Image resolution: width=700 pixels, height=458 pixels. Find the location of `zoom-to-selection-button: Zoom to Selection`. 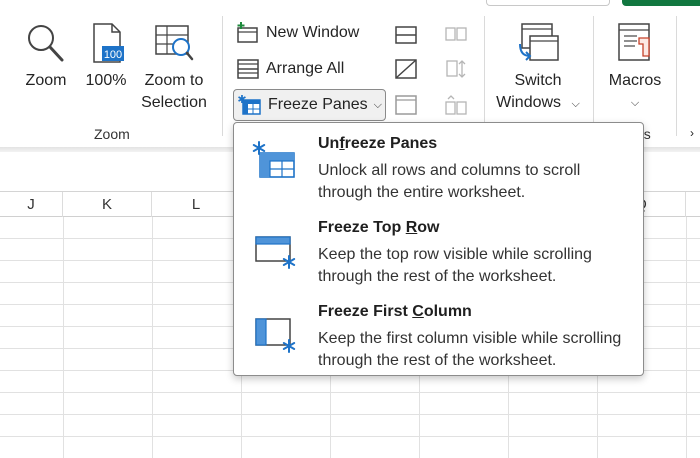

zoom-to-selection-button: Zoom to Selection is located at coordinates (174, 68).